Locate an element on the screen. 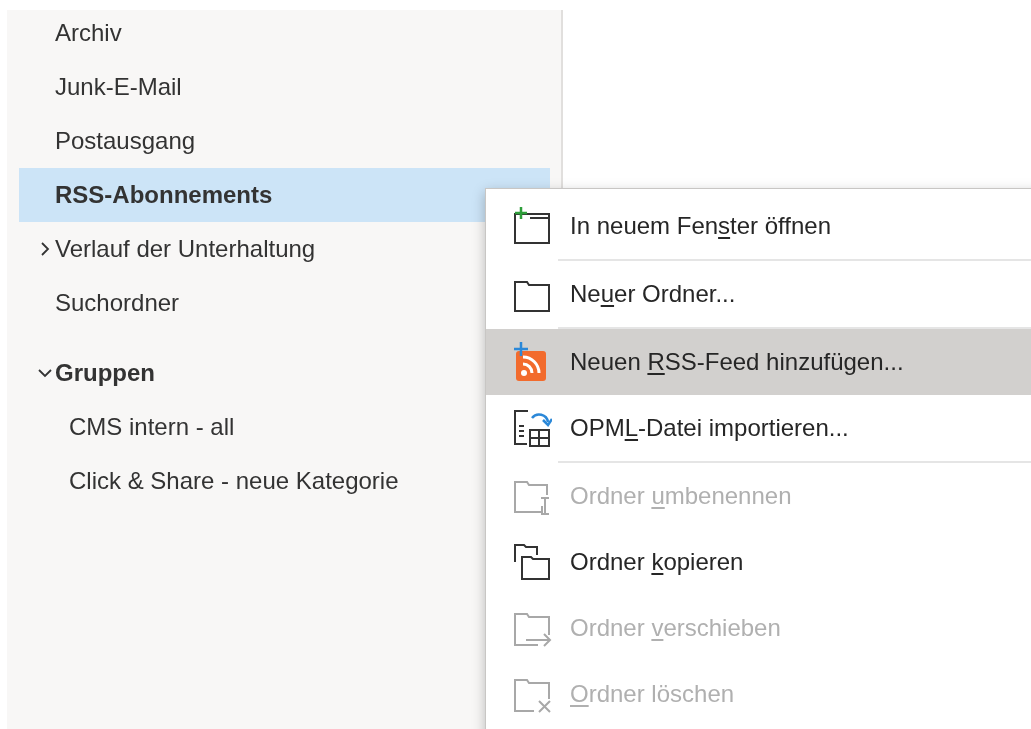  copy-folder-icon is located at coordinates (532, 562).